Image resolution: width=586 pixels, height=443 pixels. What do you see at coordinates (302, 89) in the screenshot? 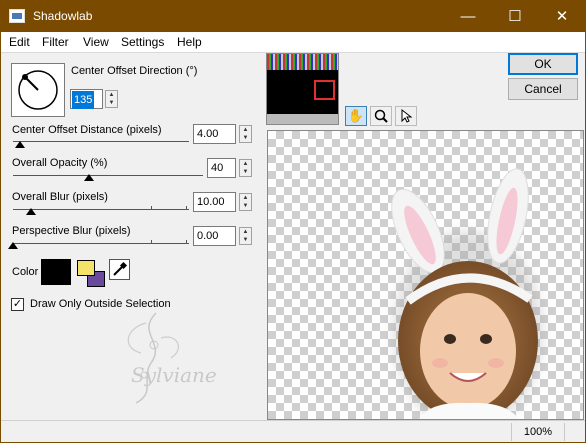
I see `navigator-thumbnail` at bounding box center [302, 89].